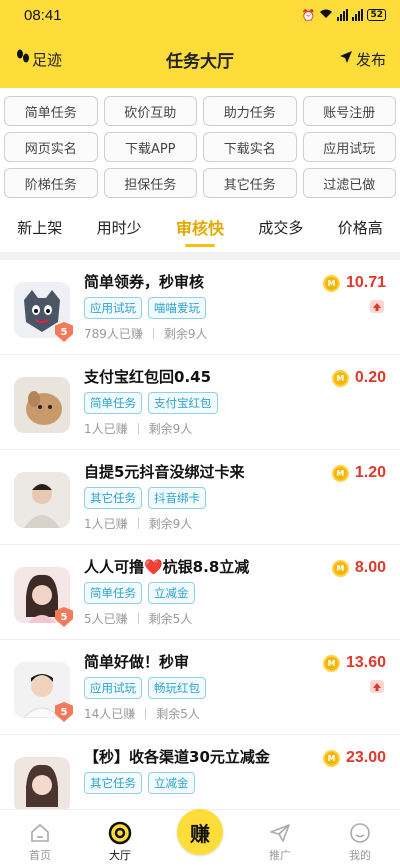  What do you see at coordinates (40, 833) in the screenshot?
I see `home-icon` at bounding box center [40, 833].